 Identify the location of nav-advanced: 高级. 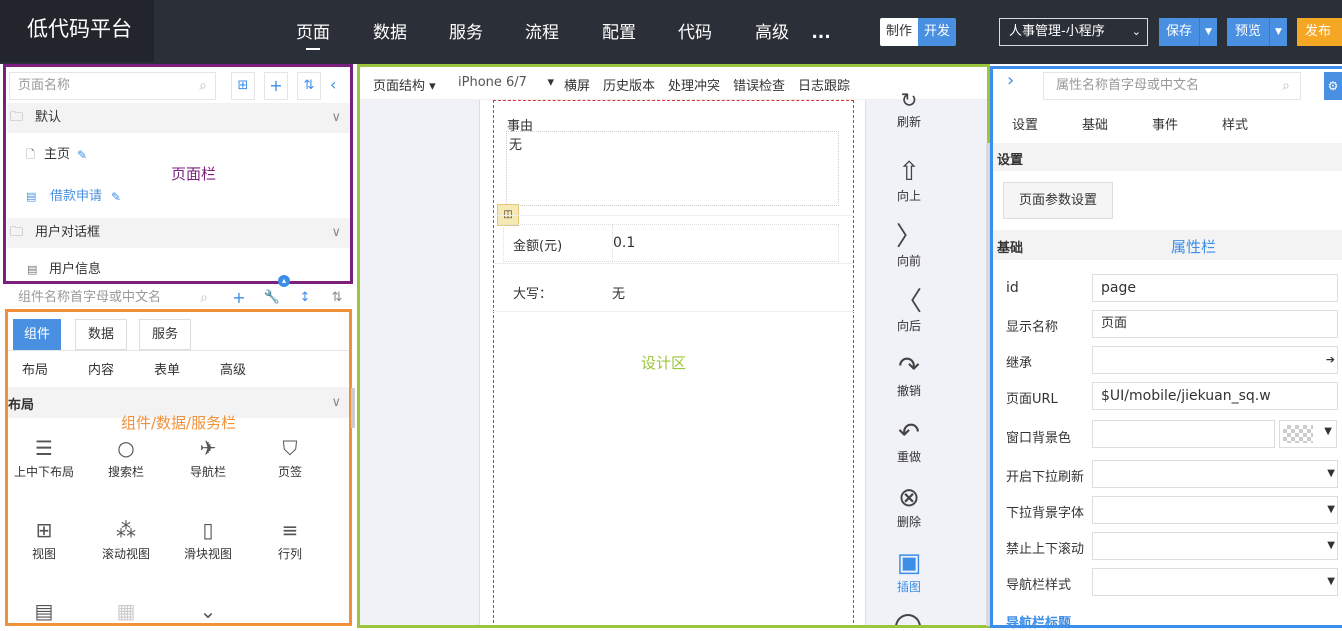
(772, 32).